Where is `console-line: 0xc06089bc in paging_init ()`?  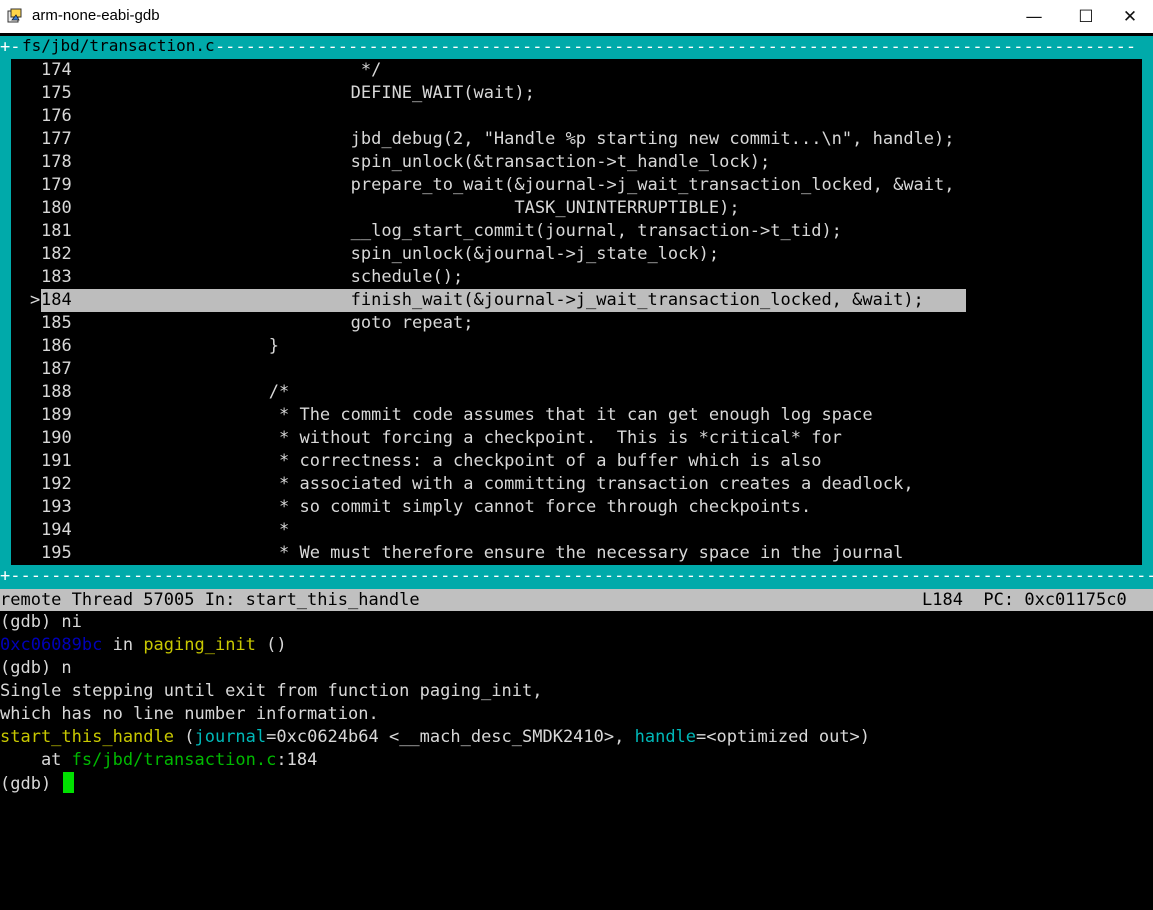
console-line: 0xc06089bc in paging_init () is located at coordinates (143, 645).